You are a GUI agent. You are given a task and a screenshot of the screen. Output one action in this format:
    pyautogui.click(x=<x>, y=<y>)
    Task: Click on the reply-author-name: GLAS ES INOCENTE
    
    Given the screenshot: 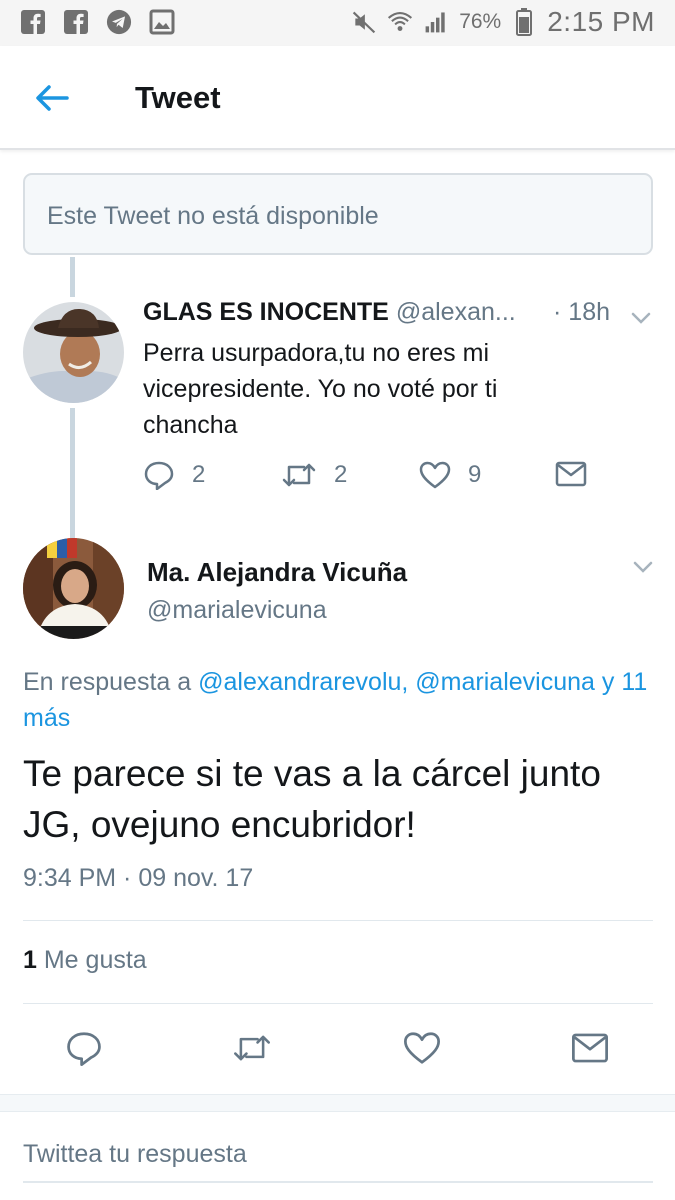 What is the action you would take?
    pyautogui.click(x=266, y=312)
    